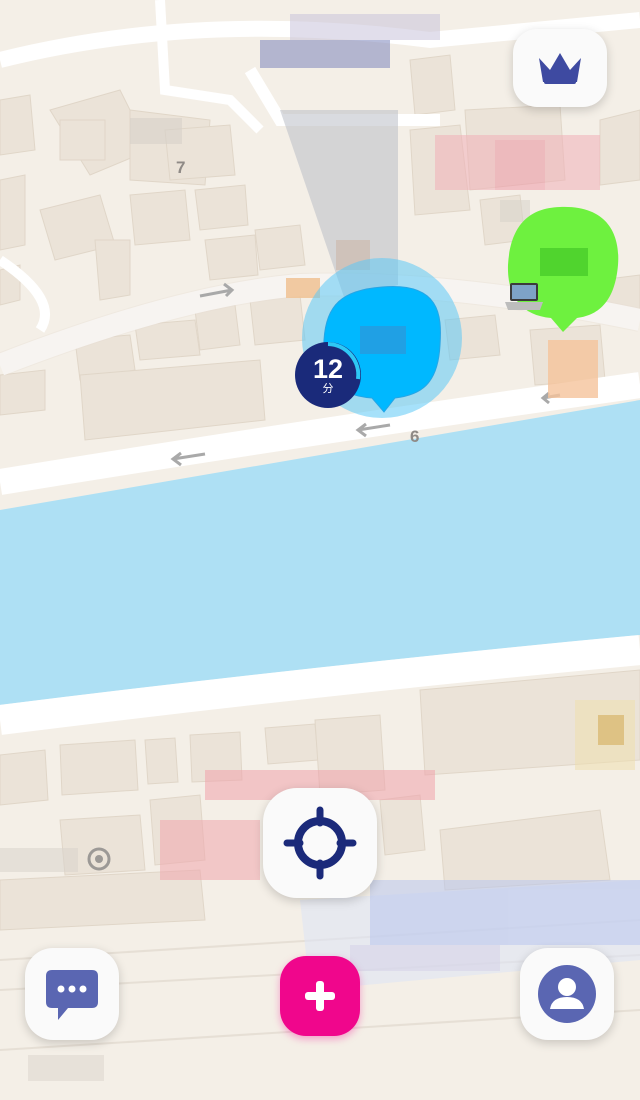 This screenshot has height=1100, width=640. I want to click on timer-badge: 12 分, so click(328, 375).